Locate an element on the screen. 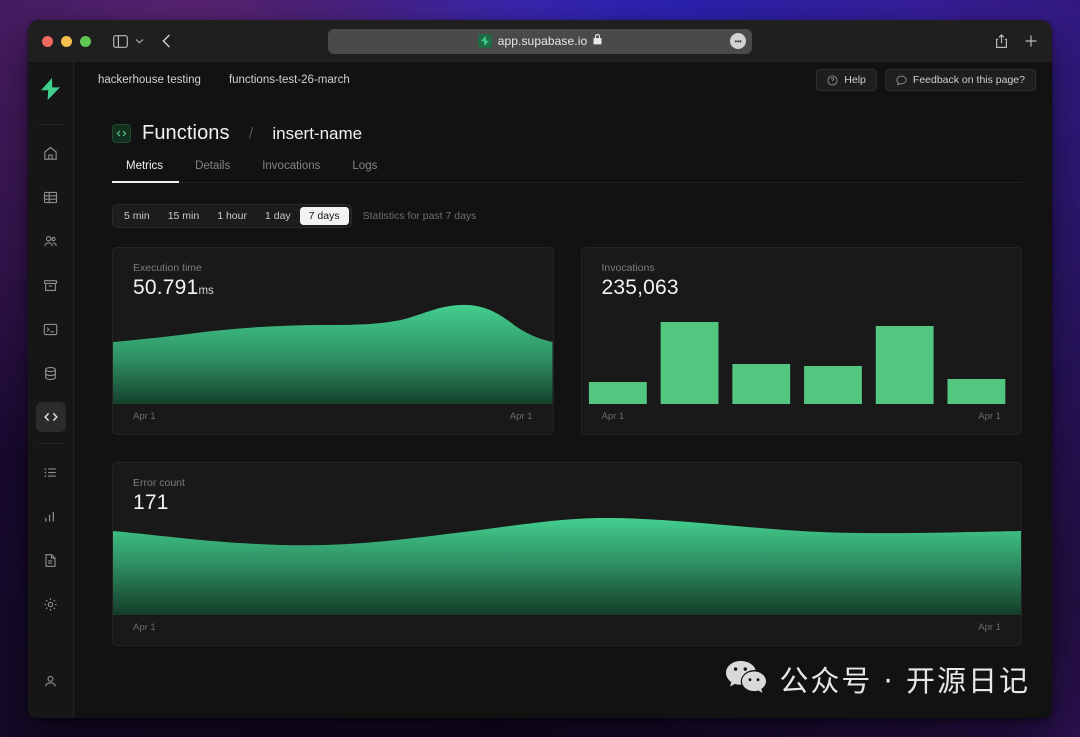 Image resolution: width=1080 pixels, height=737 pixels. chevron-down-icon is located at coordinates (139, 41).